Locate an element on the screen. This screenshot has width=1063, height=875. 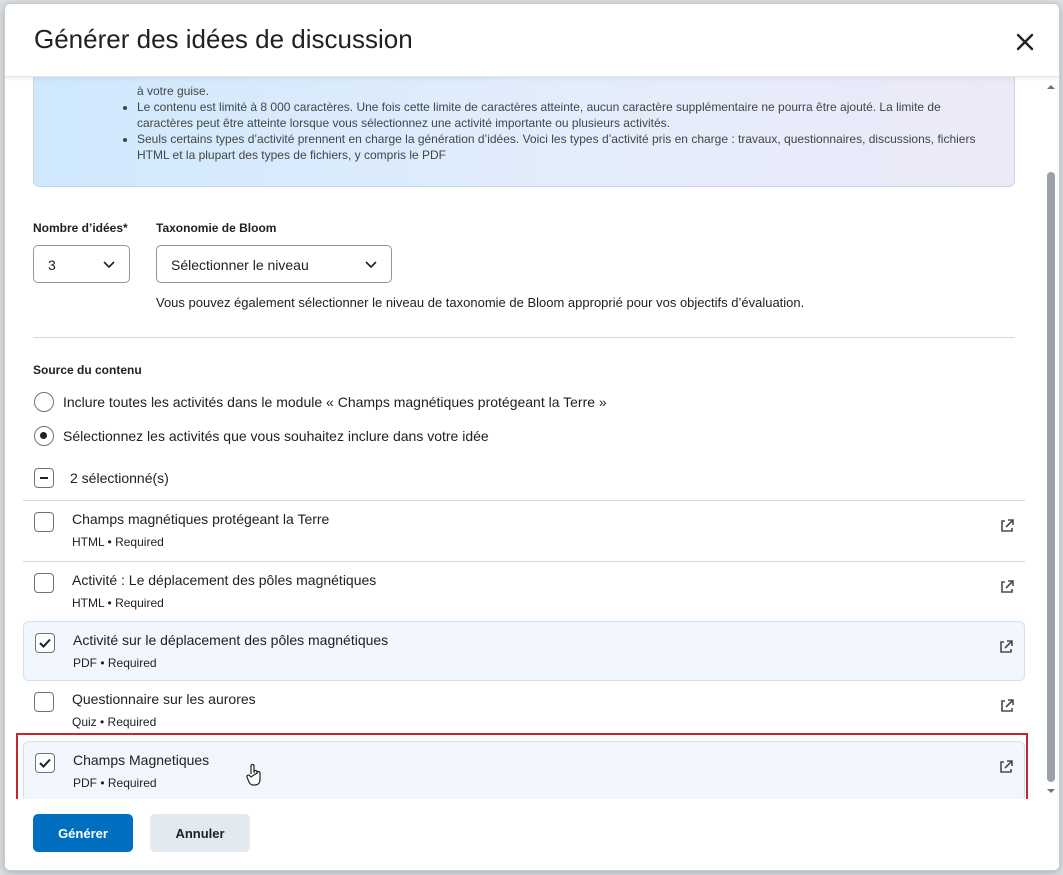
dialog-footer: Générer Annuler is located at coordinates (532, 835).